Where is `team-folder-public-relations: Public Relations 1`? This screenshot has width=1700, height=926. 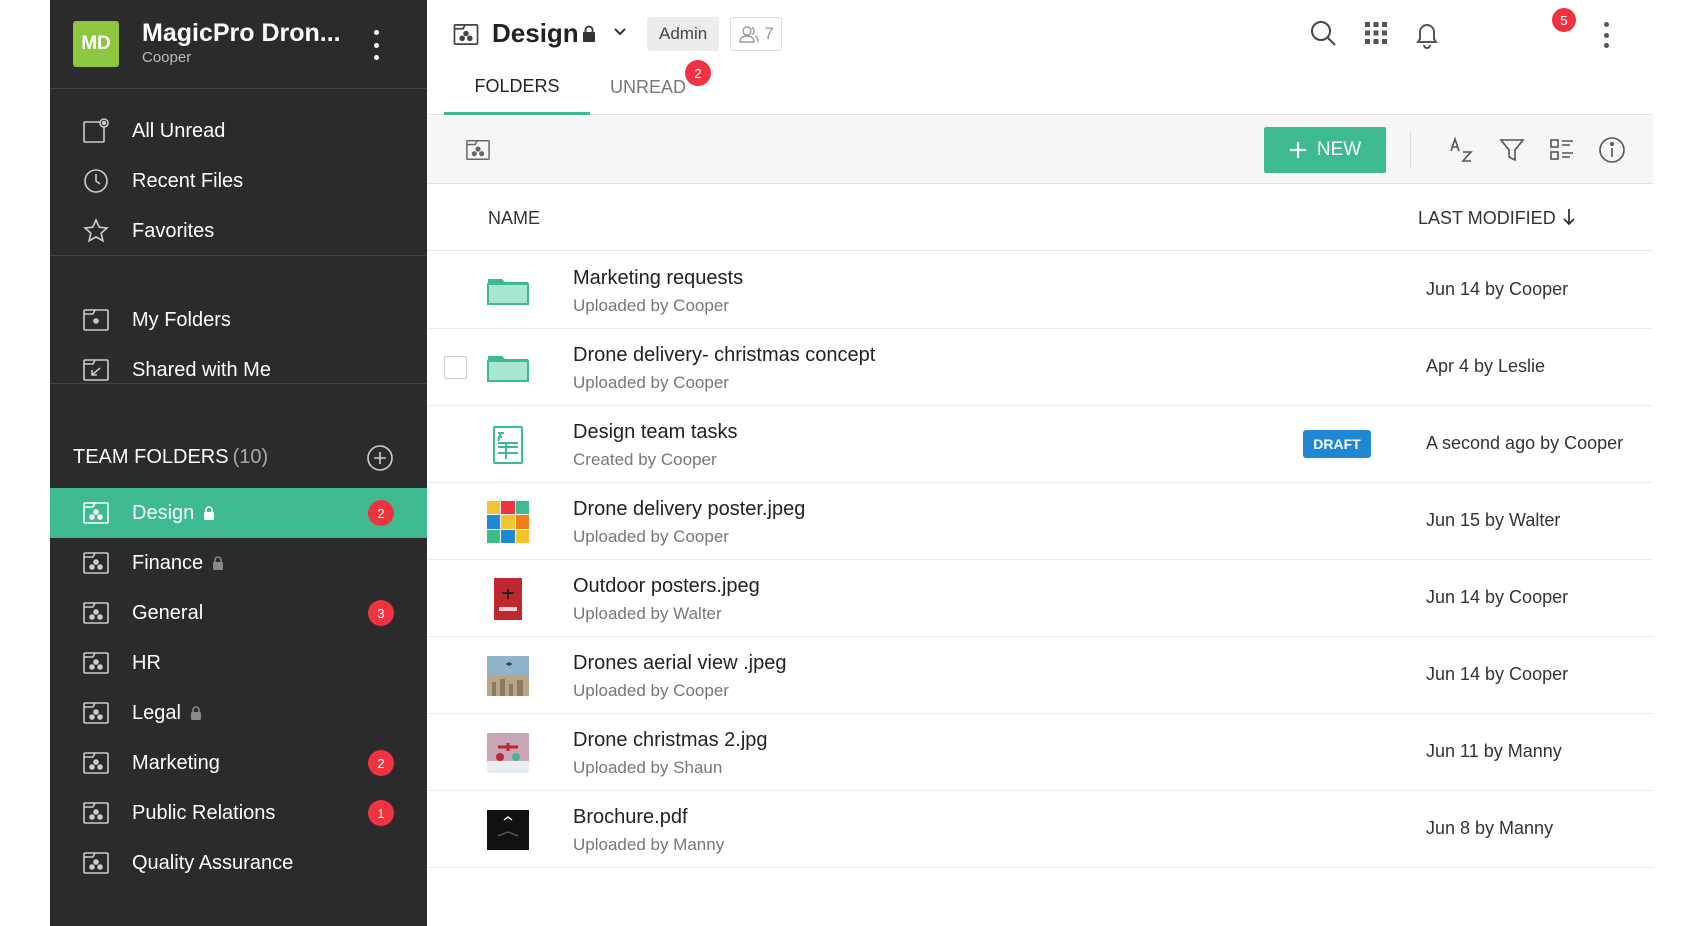 team-folder-public-relations: Public Relations 1 is located at coordinates (238, 813).